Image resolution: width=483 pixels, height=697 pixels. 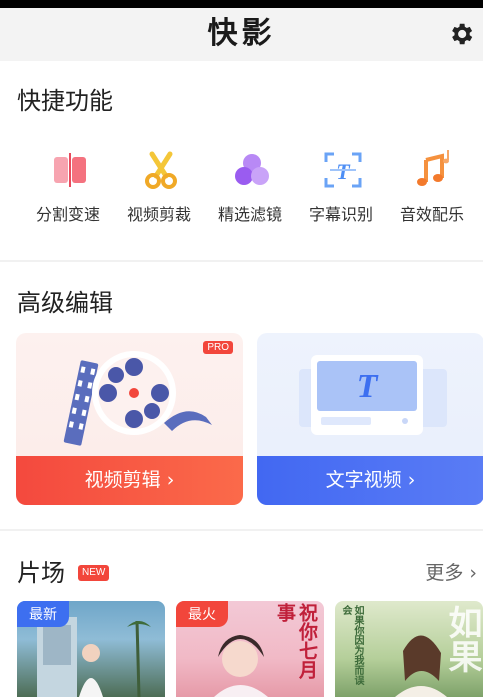 I want to click on quick-function-label: 视频剪裁, so click(x=158, y=214).